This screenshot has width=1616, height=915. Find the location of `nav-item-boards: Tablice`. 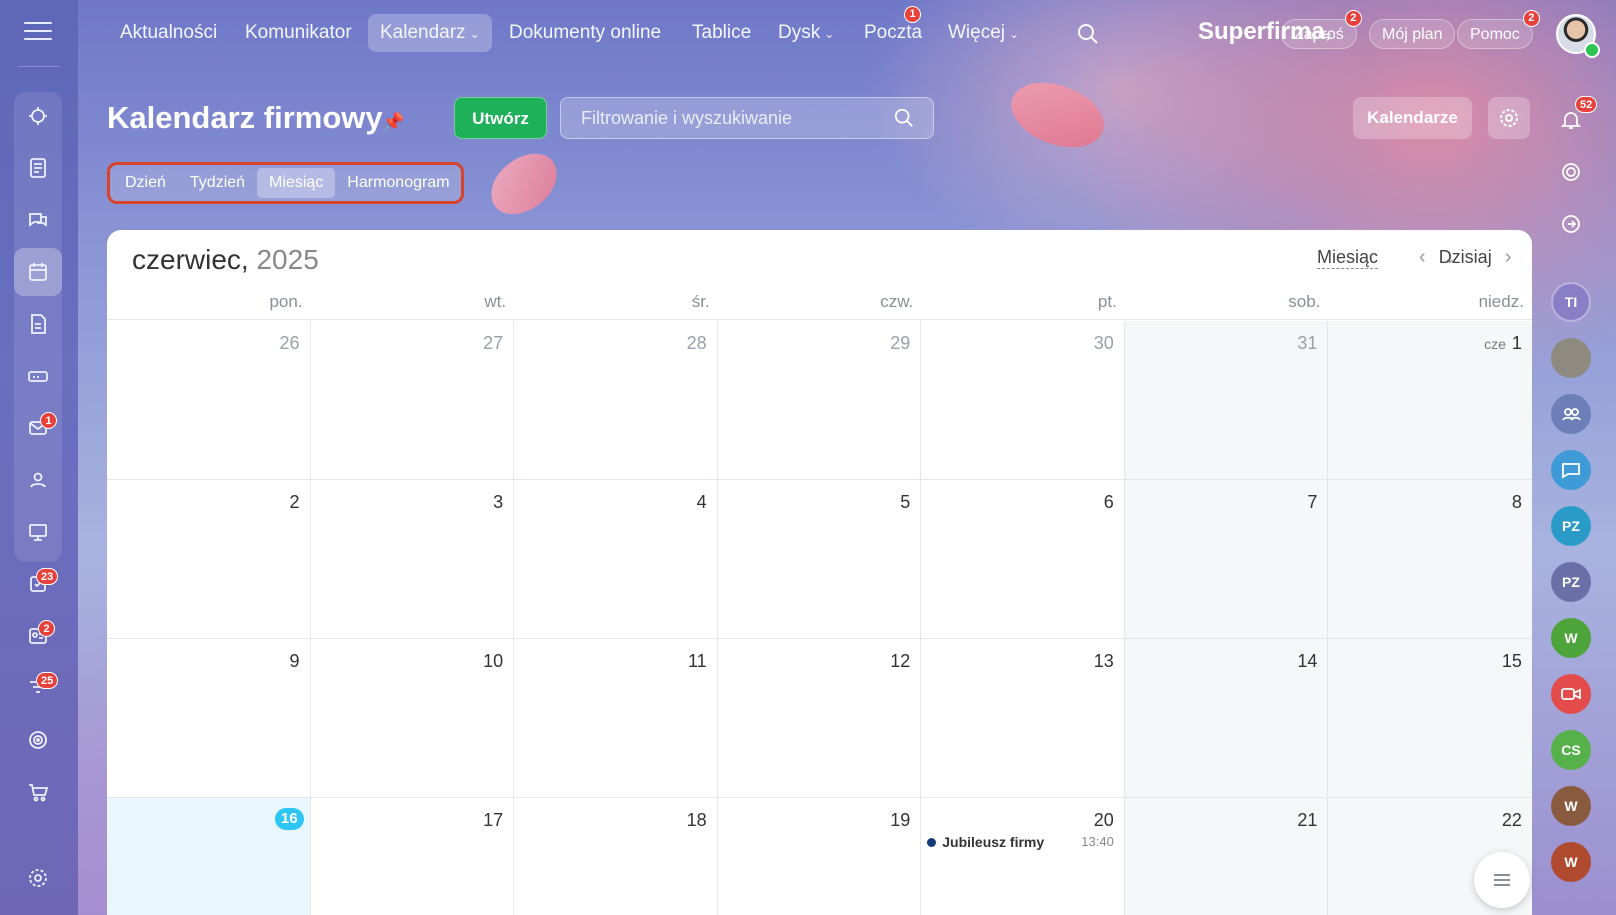

nav-item-boards: Tablice is located at coordinates (721, 33).